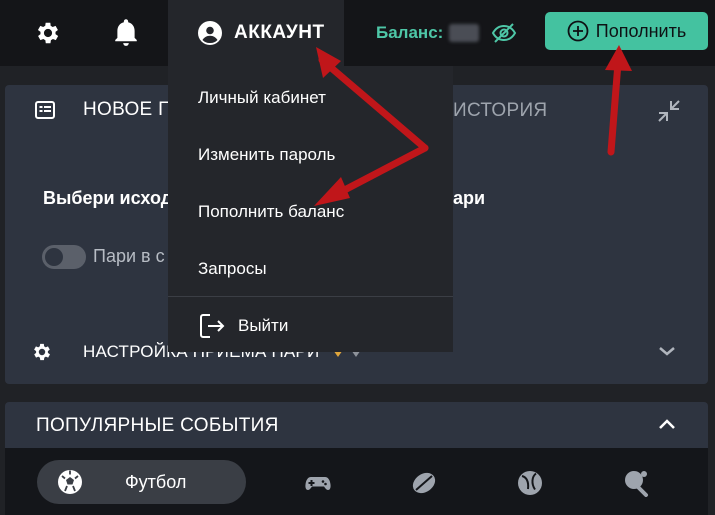 The width and height of the screenshot is (715, 515). What do you see at coordinates (667, 424) in the screenshot?
I see `chevron-up-icon` at bounding box center [667, 424].